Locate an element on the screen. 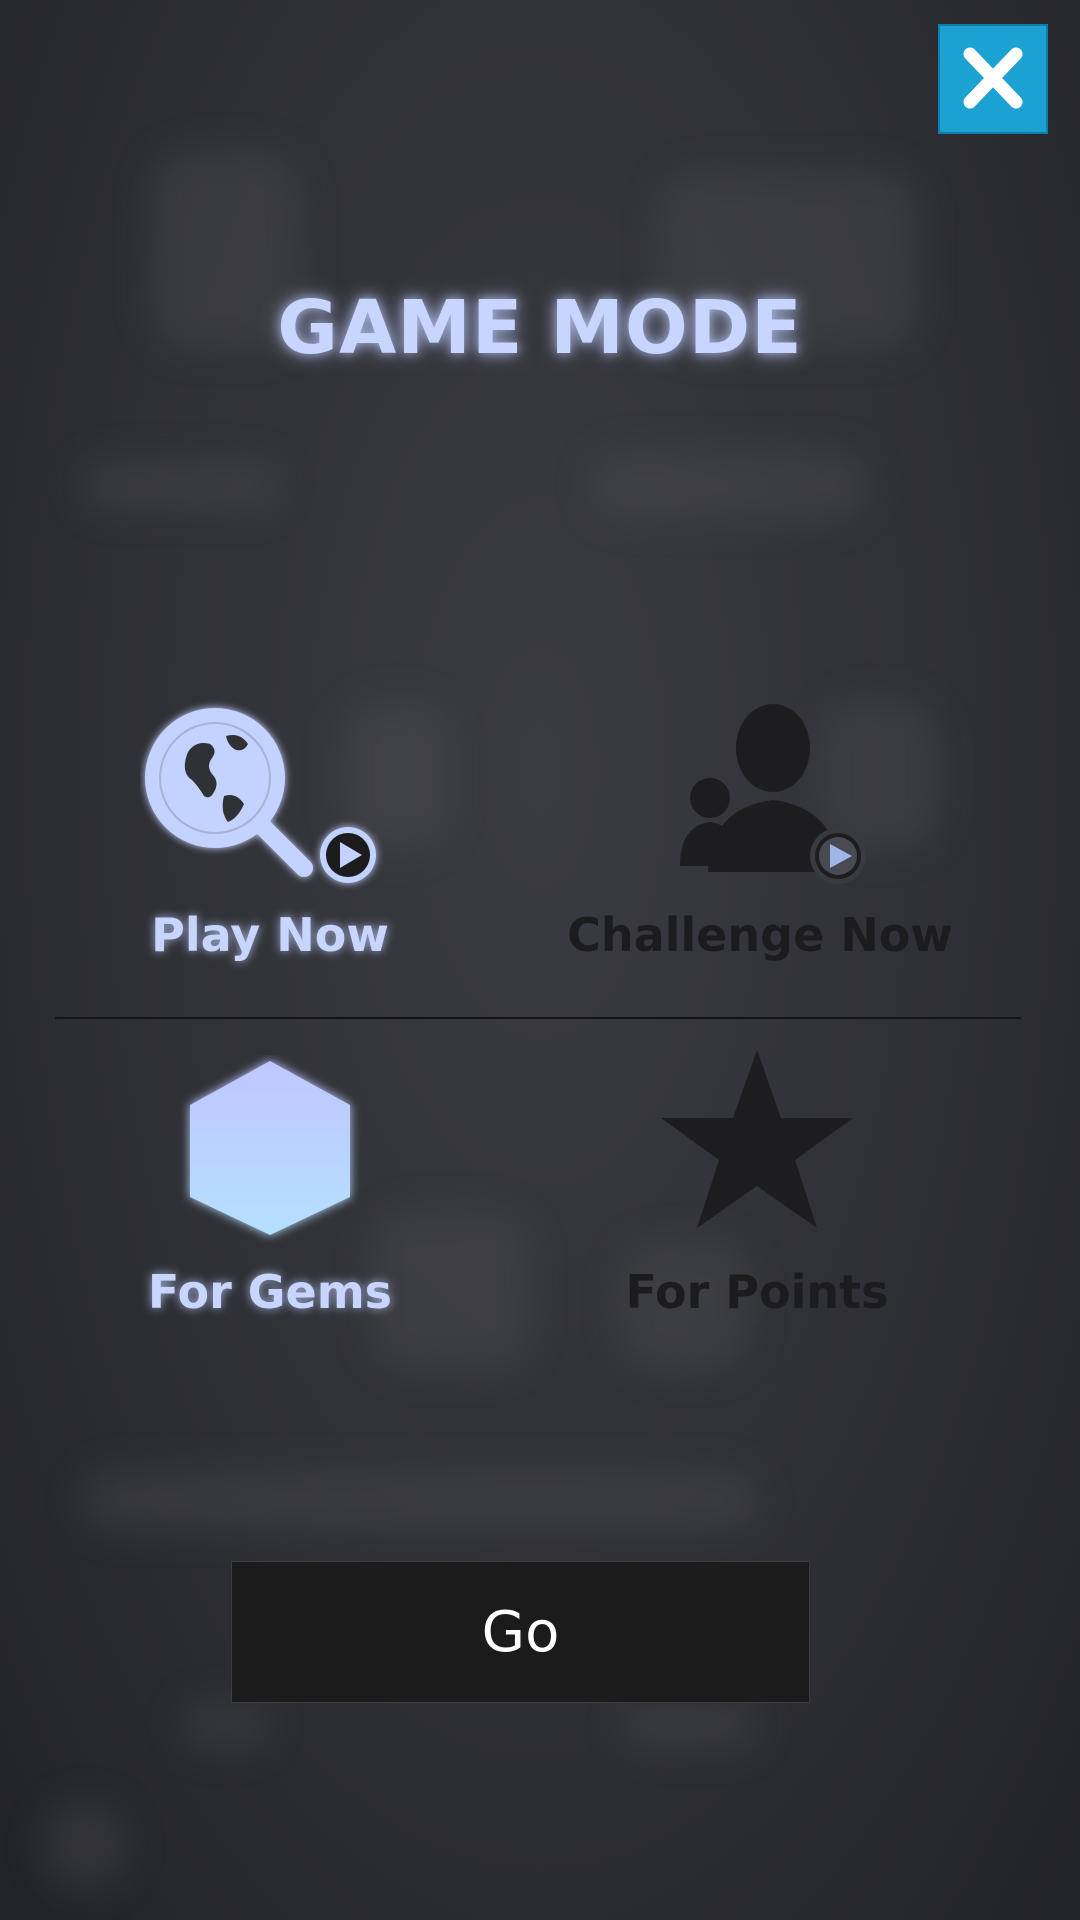 The width and height of the screenshot is (1080, 1920). option-play-now: Play Now is located at coordinates (270, 840).